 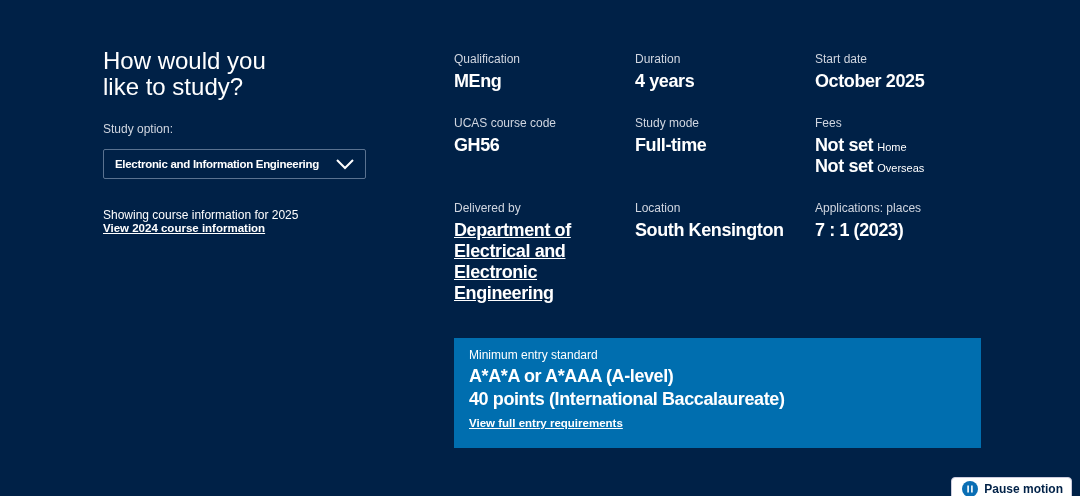 I want to click on fact-label: Study mode, so click(x=667, y=123).